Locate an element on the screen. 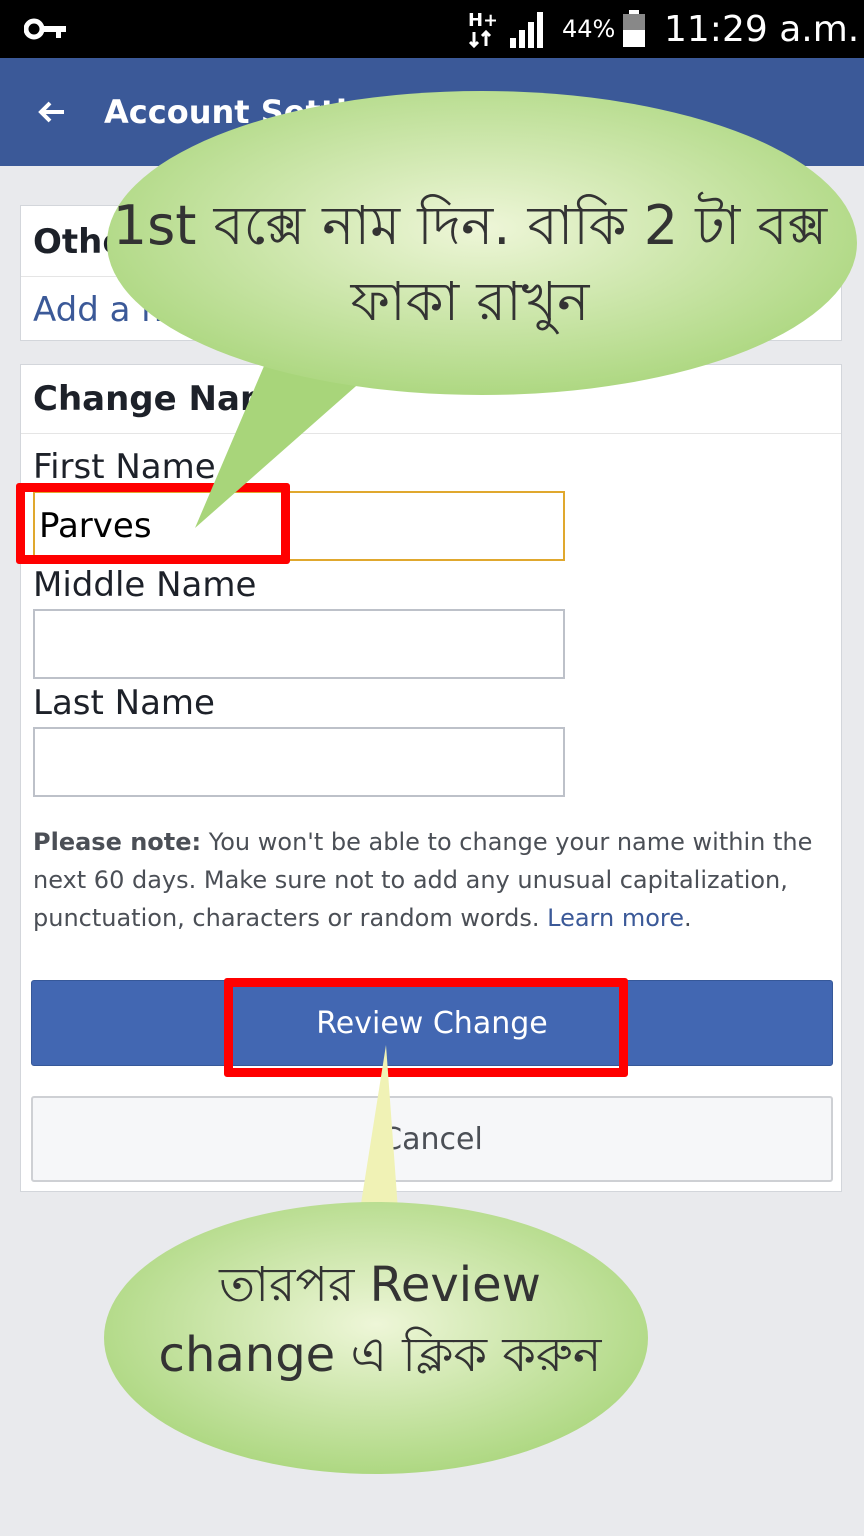 The height and width of the screenshot is (1536, 864). cancel-button: Cancel is located at coordinates (432, 1139).